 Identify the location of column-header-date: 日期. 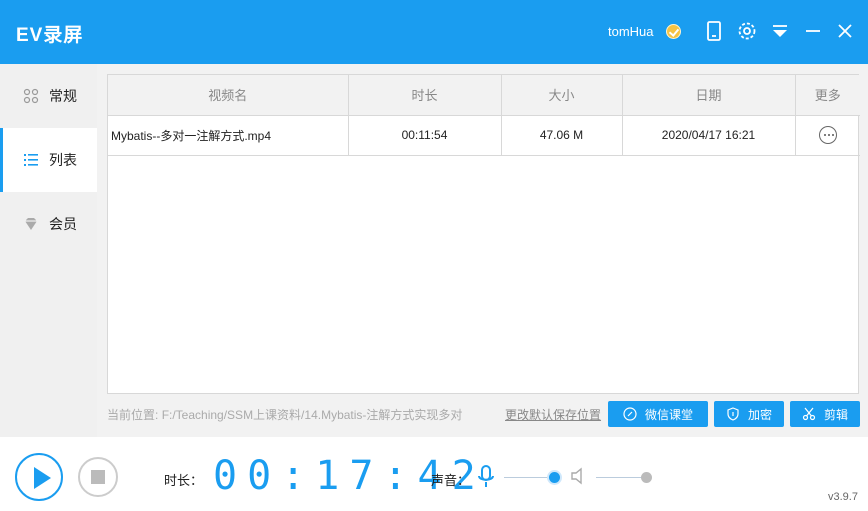
(709, 95).